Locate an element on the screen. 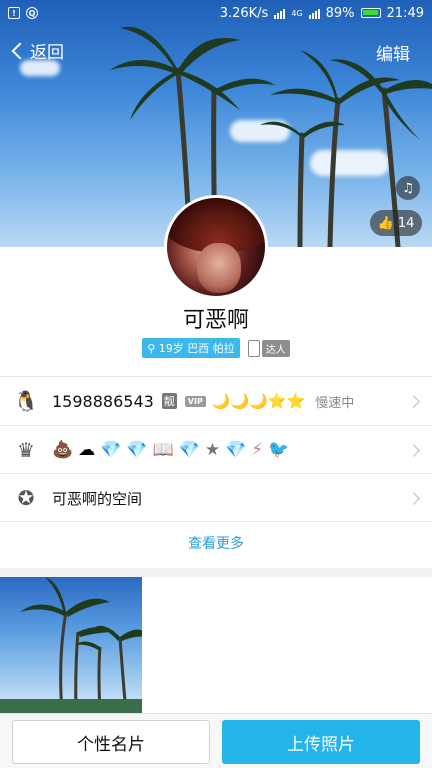  chevron-left-icon is located at coordinates (20, 50).